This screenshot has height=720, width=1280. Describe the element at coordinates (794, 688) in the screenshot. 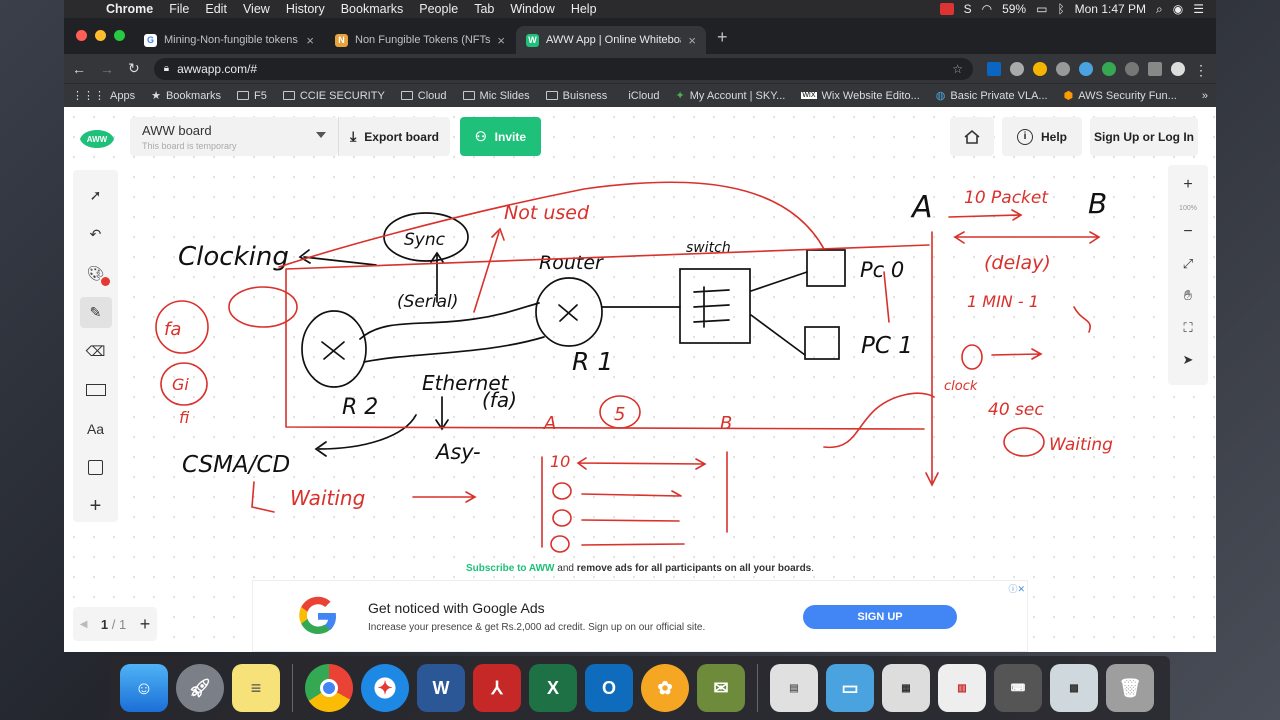

I see `csv-file-icon: ▤` at that location.